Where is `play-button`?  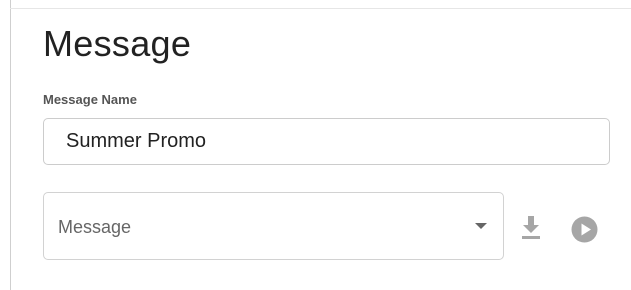 play-button is located at coordinates (584, 229).